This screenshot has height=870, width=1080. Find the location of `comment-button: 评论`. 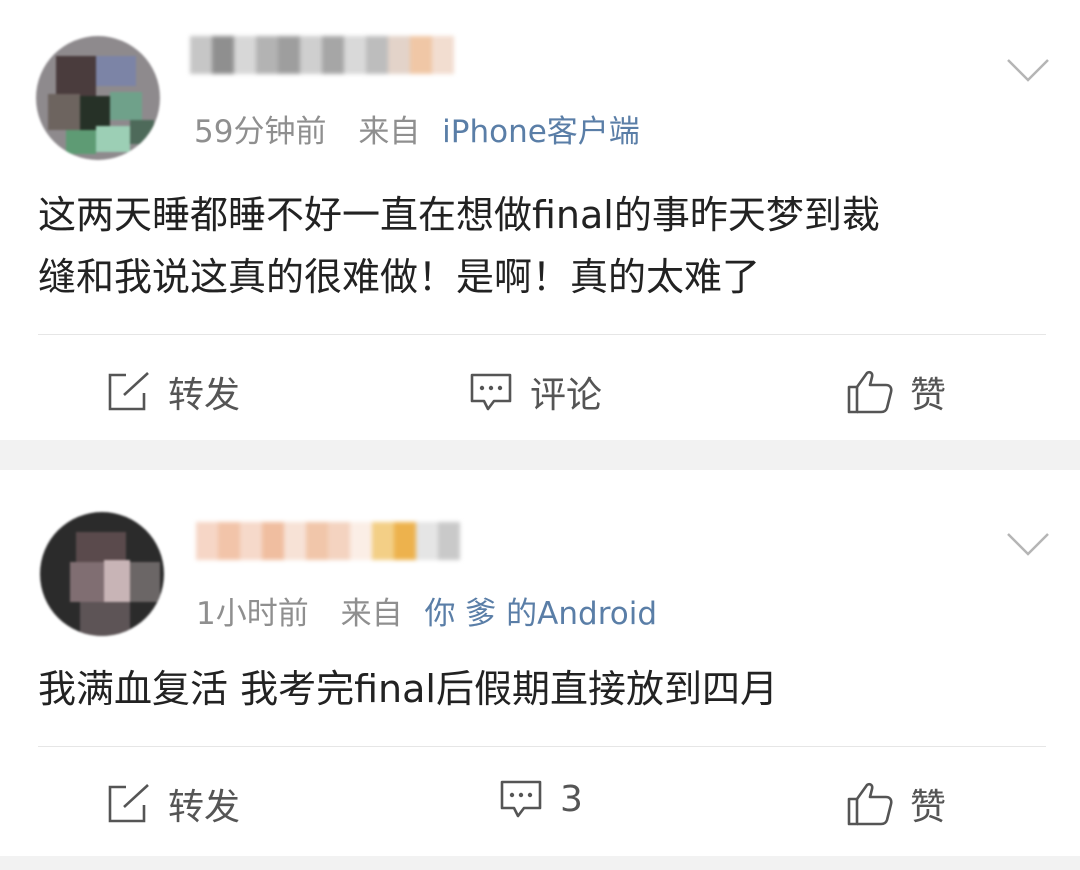

comment-button: 评论 is located at coordinates (535, 392).